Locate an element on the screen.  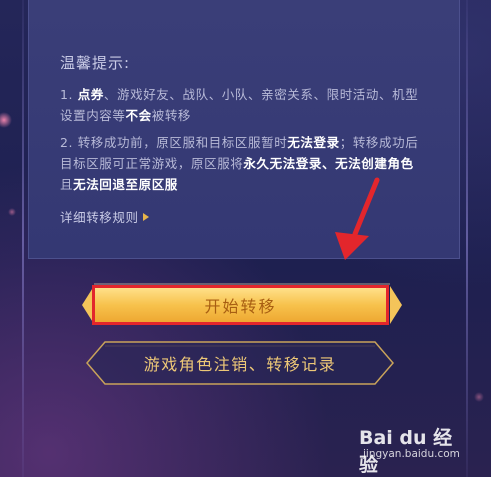
decor-line-right is located at coordinates (467, 238).